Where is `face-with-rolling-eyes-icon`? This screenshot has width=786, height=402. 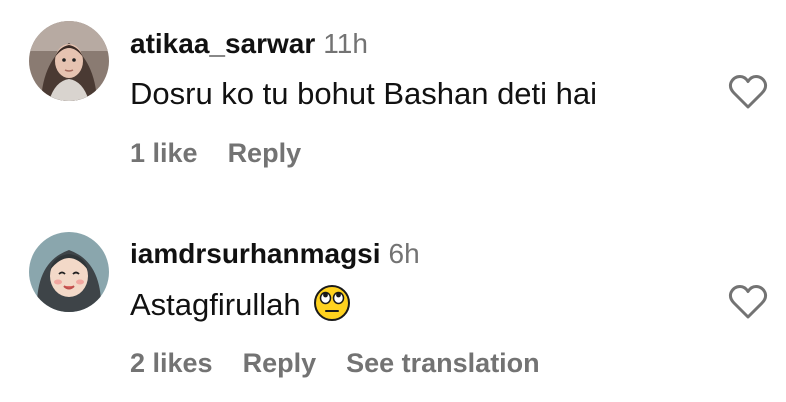
face-with-rolling-eyes-icon is located at coordinates (331, 303).